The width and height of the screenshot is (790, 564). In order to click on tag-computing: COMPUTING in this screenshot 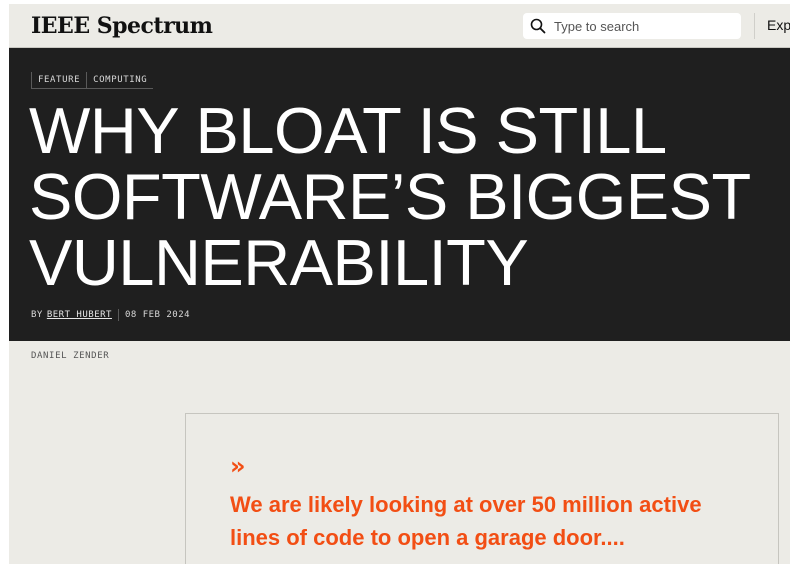, I will do `click(120, 80)`.